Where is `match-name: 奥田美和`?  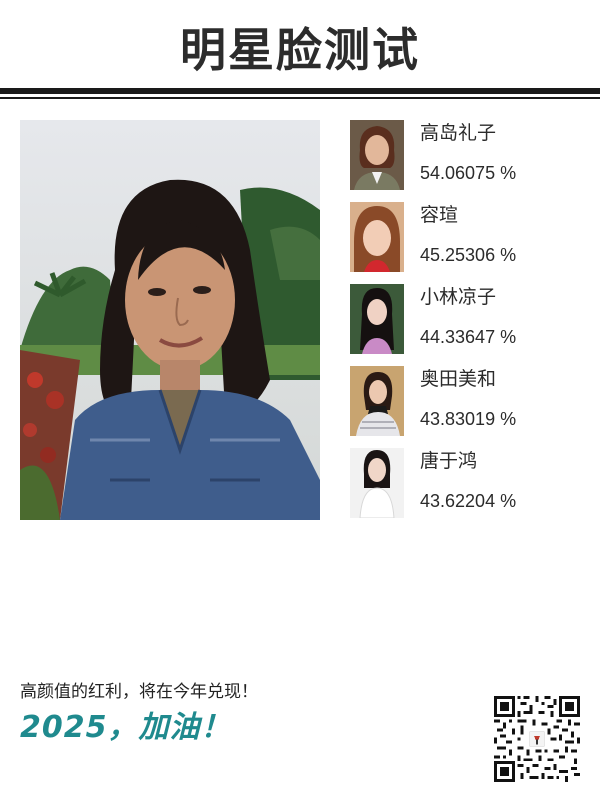
match-name: 奥田美和 is located at coordinates (458, 379).